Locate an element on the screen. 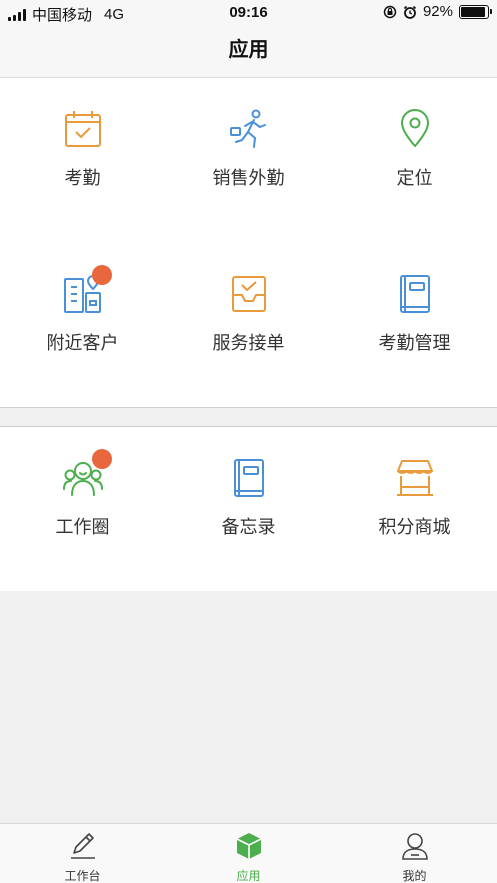 This screenshot has height=883, width=497. calendar-check-icon is located at coordinates (83, 129).